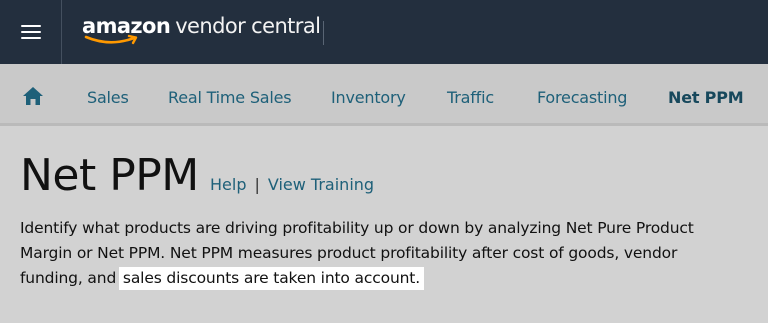 The image size is (768, 323). Describe the element at coordinates (248, 26) in the screenshot. I see `logo-product-text: vendor central` at that location.